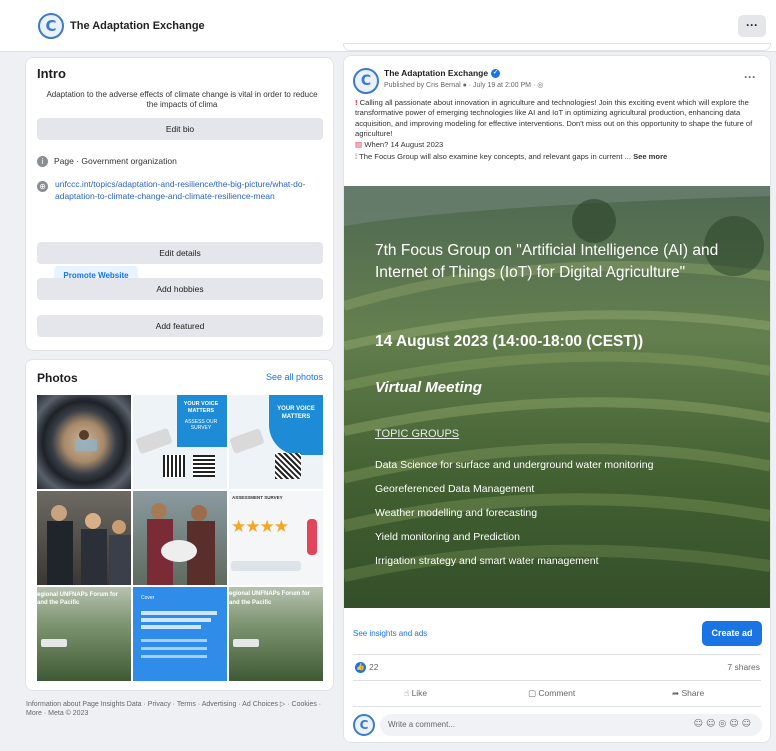  Describe the element at coordinates (276, 442) in the screenshot. I see `photo-tile: YOUR VOICE MATTERS` at that location.